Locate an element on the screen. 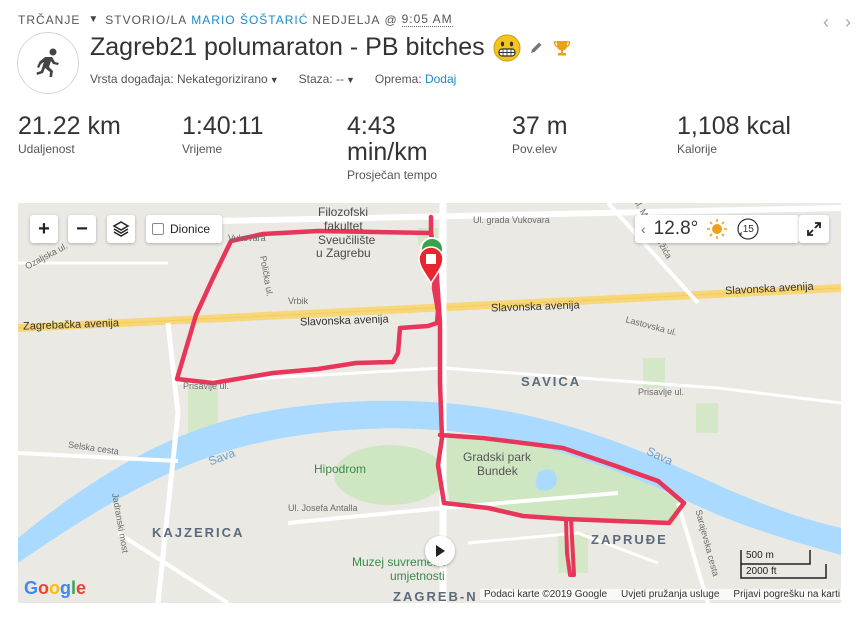  stat-calories-value: 1,108 kcal is located at coordinates (734, 126).